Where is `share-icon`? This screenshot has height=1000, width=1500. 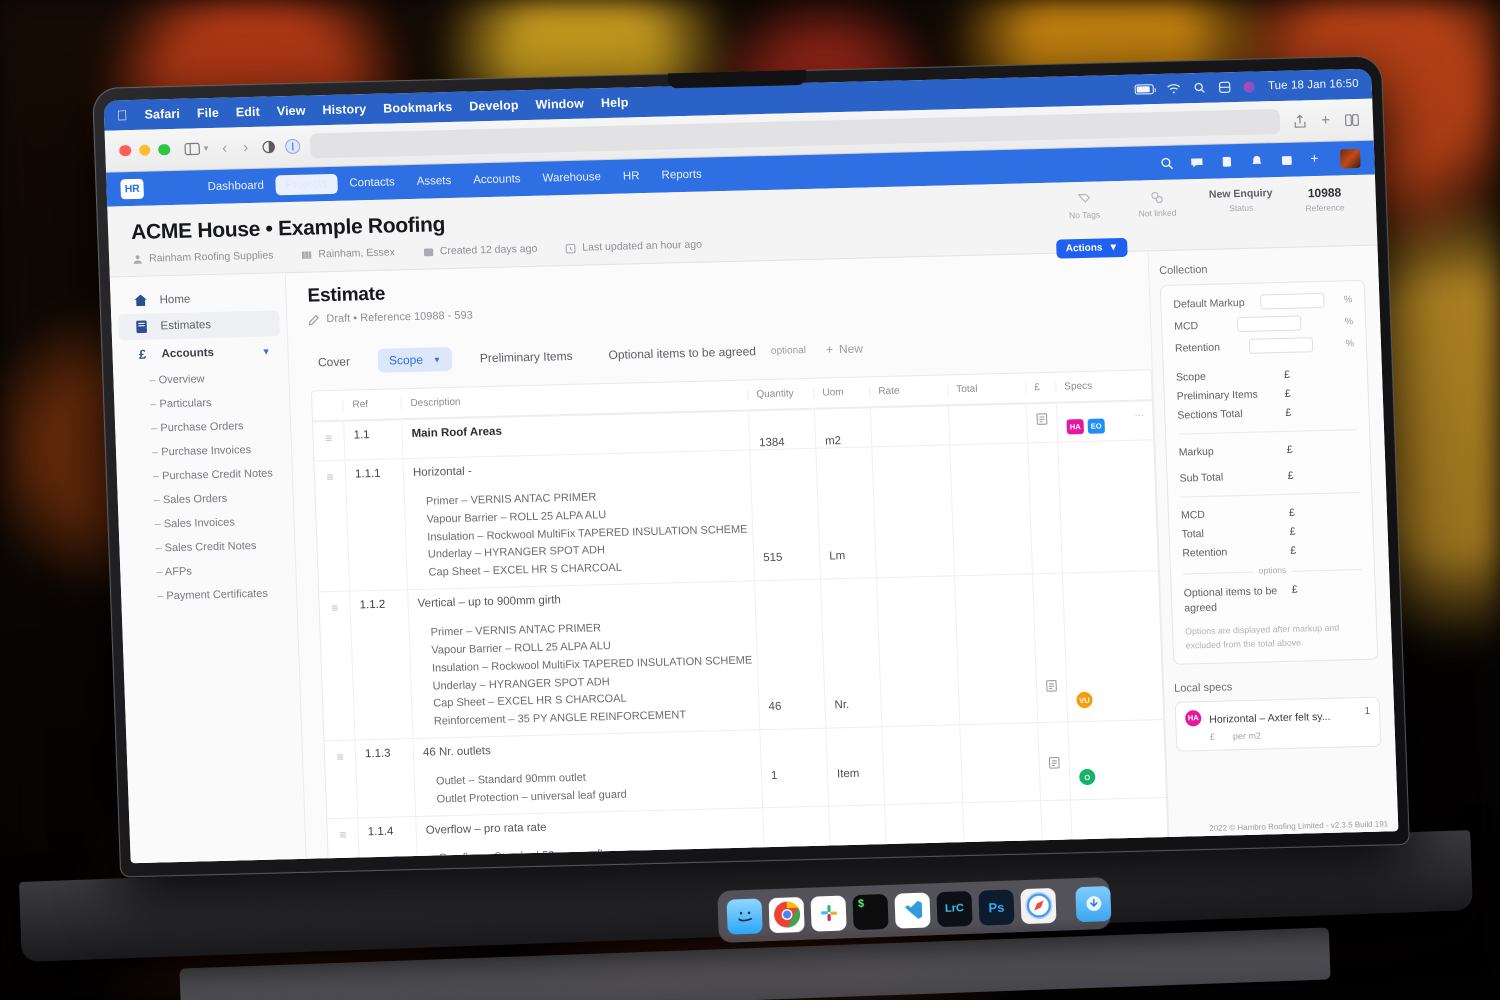 share-icon is located at coordinates (1300, 121).